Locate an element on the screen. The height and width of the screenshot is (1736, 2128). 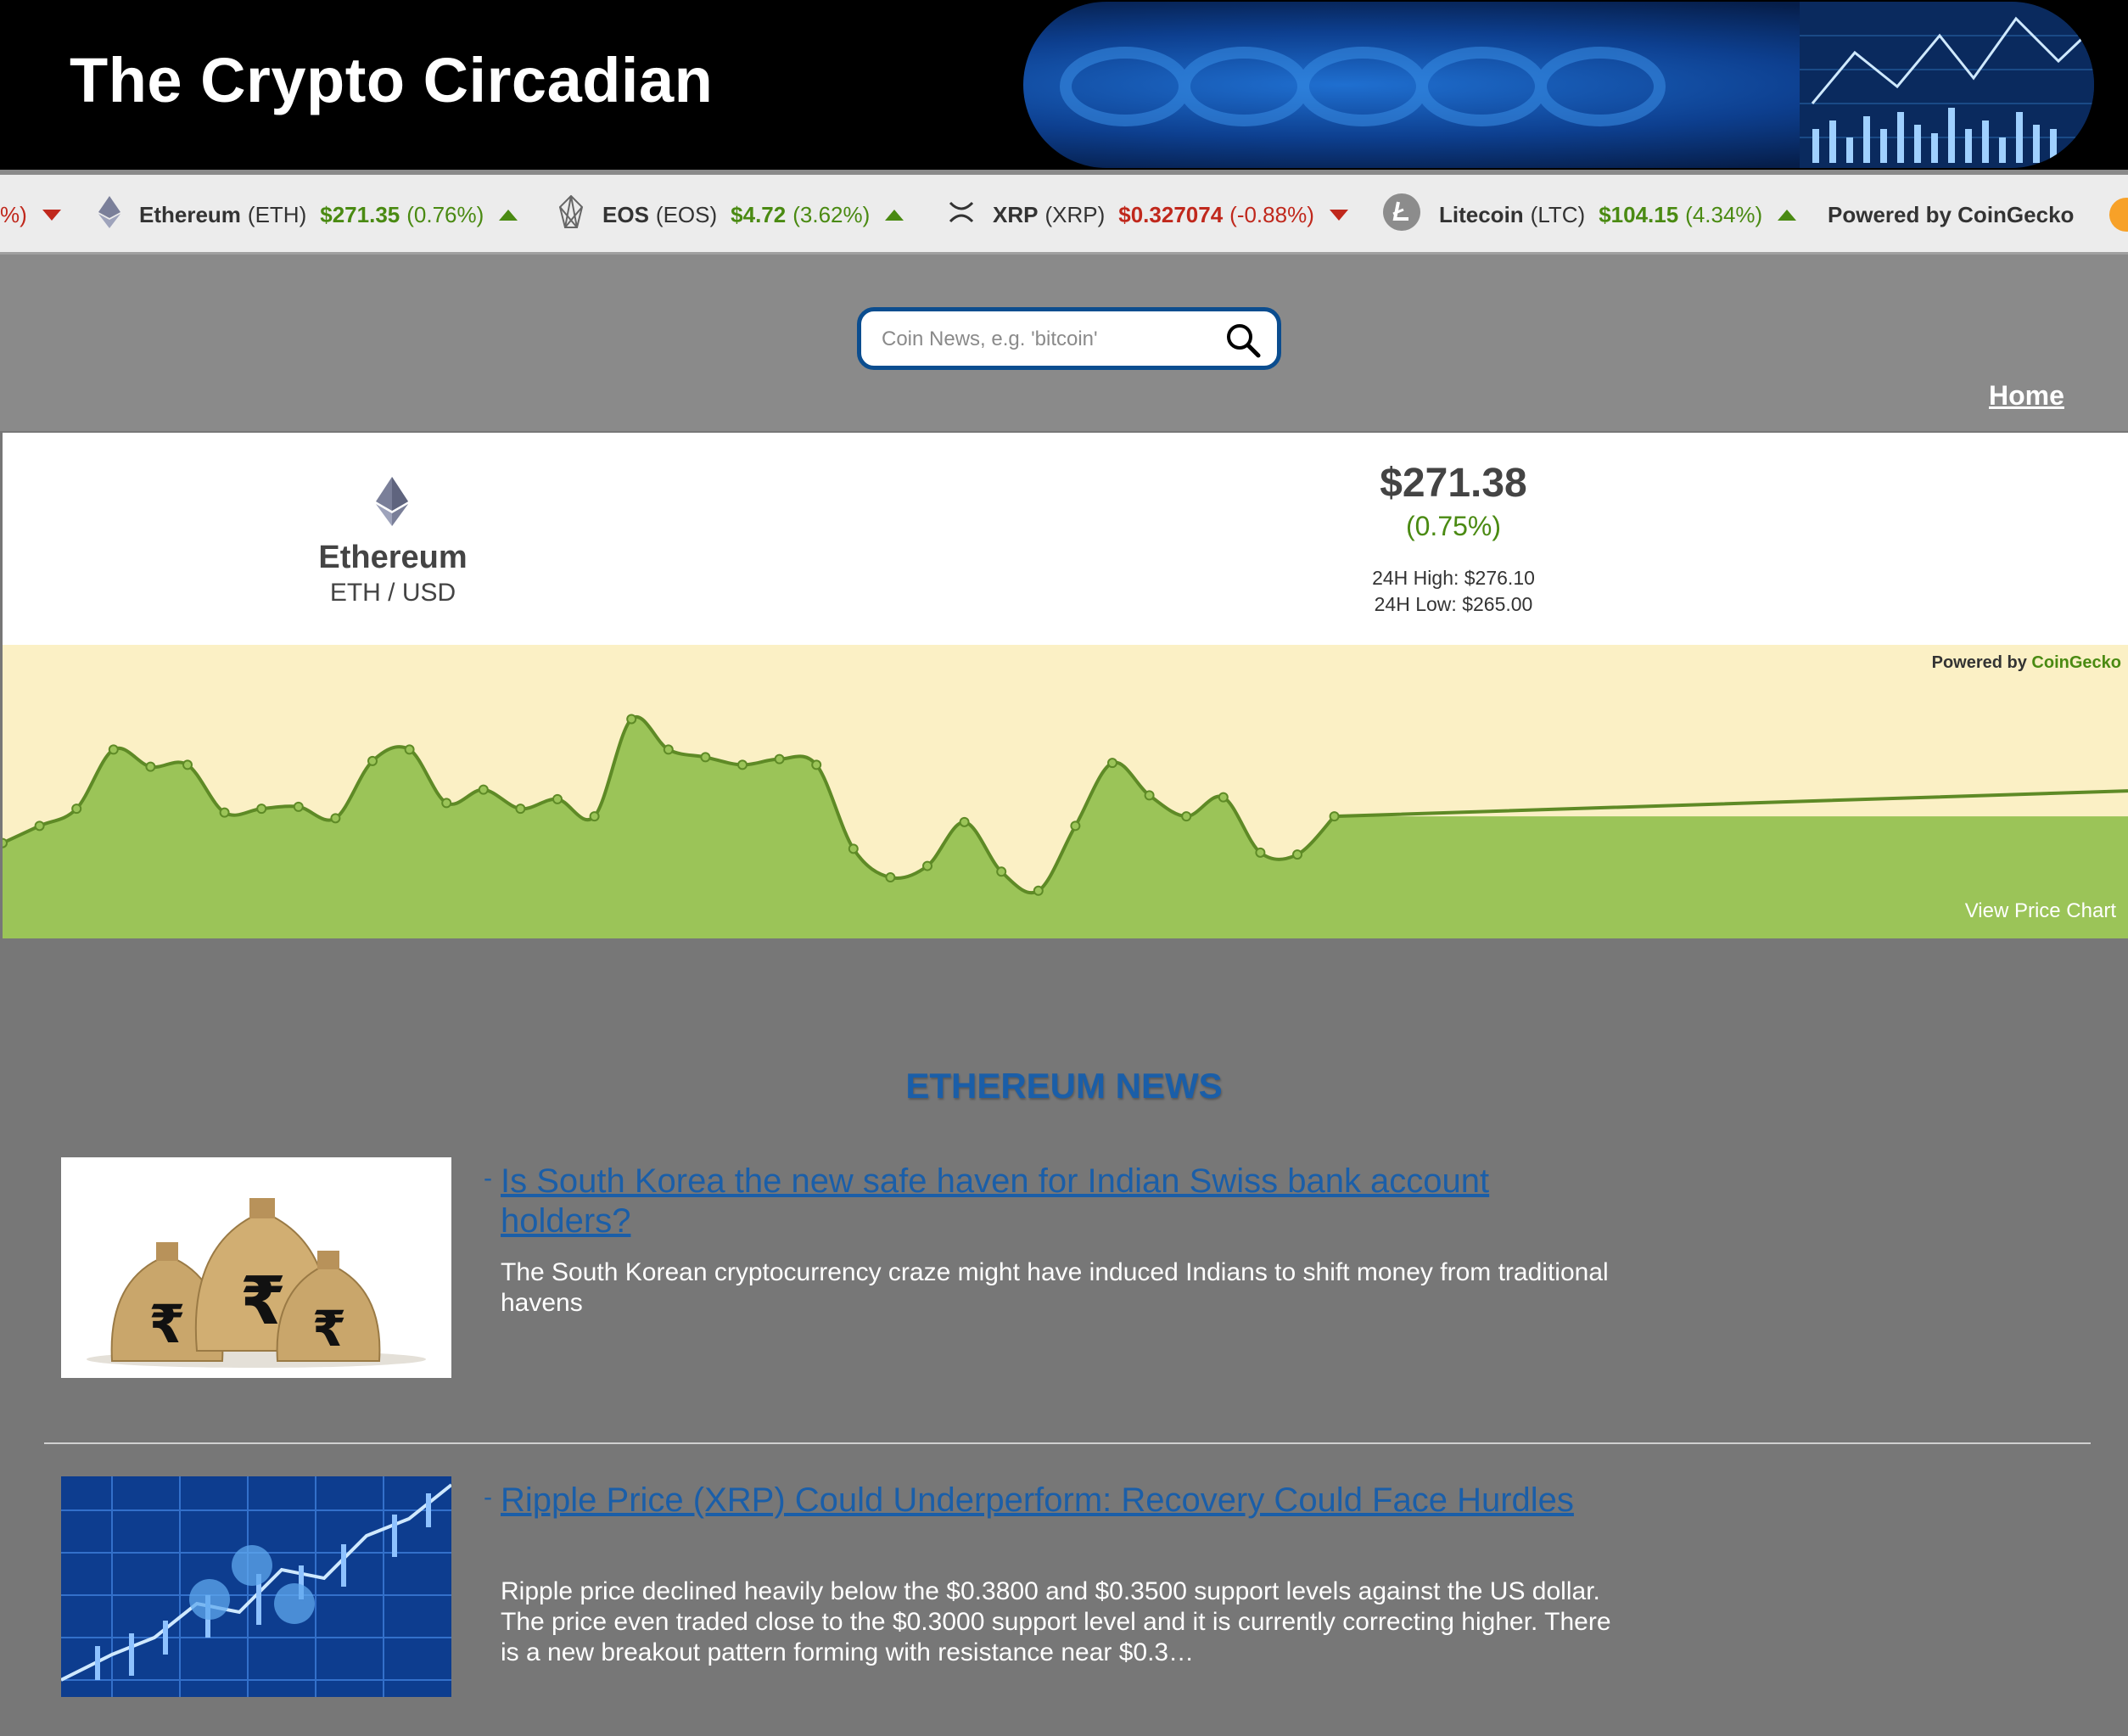
site-header: The Crypto Circadian is located at coordinates (1064, 85).